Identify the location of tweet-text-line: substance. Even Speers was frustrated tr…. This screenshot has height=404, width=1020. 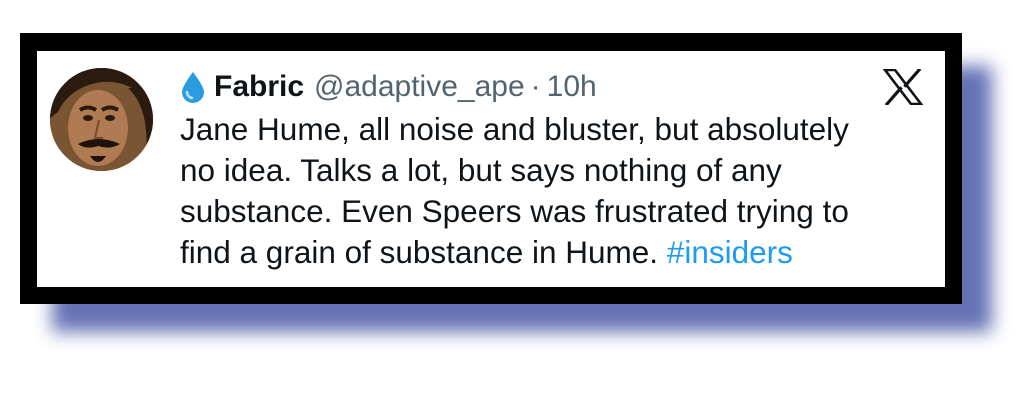
(514, 211).